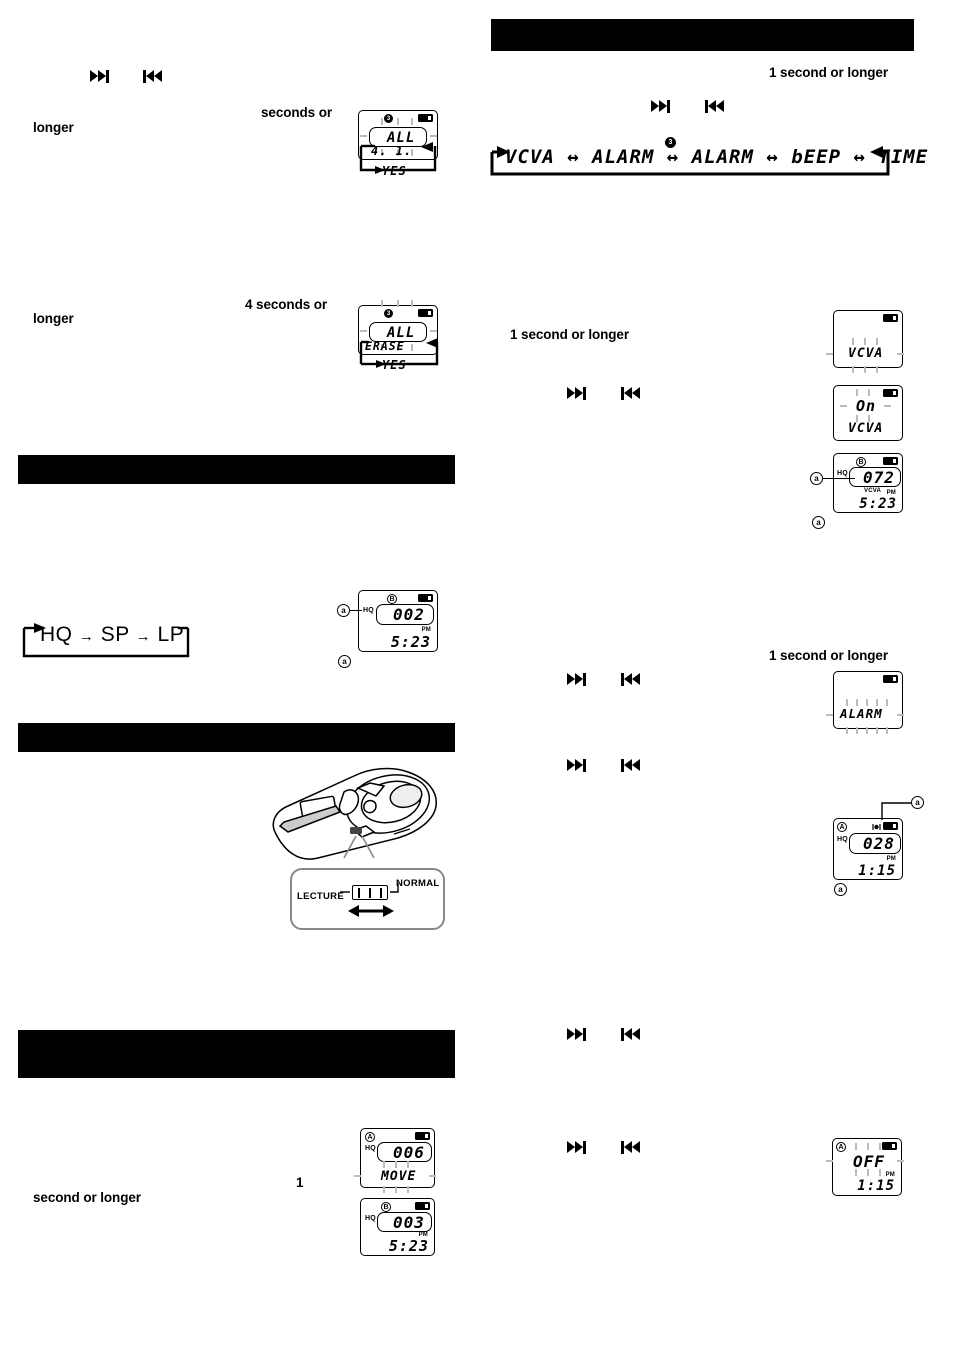 This screenshot has width=954, height=1351. Describe the element at coordinates (690, 161) in the screenshot. I see `menu-chain-loop` at that location.